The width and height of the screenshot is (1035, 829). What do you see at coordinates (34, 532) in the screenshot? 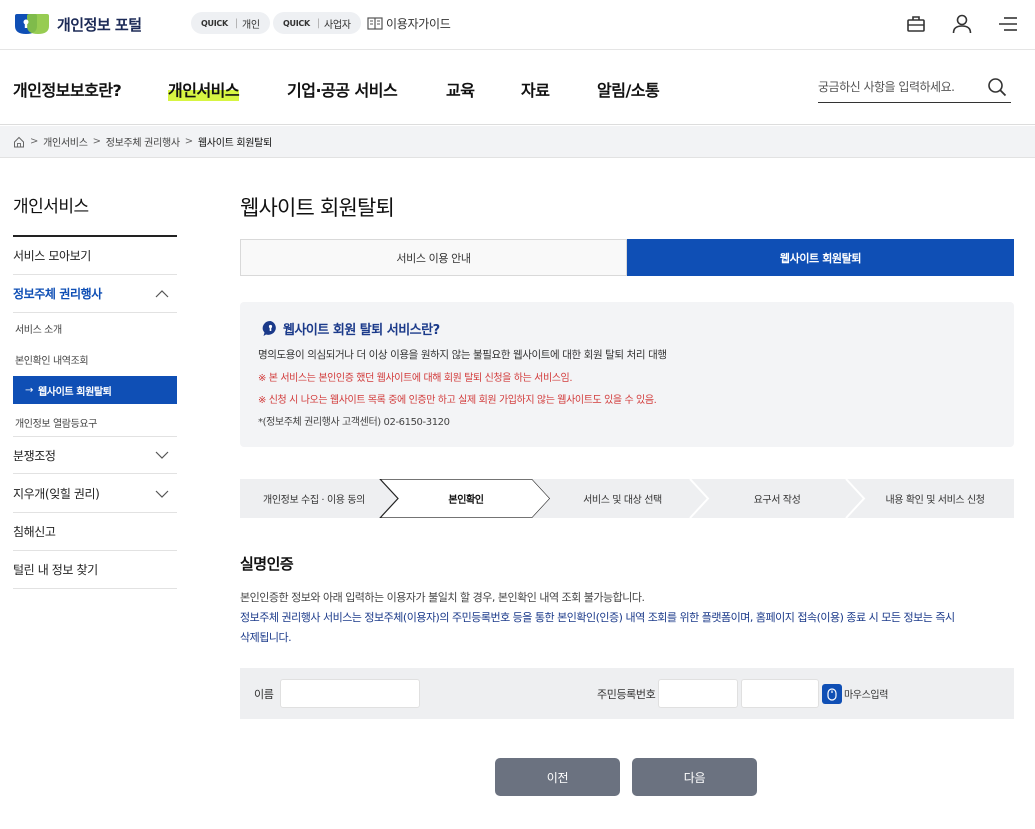
I see `sidebar-item-label: 침해신고` at bounding box center [34, 532].